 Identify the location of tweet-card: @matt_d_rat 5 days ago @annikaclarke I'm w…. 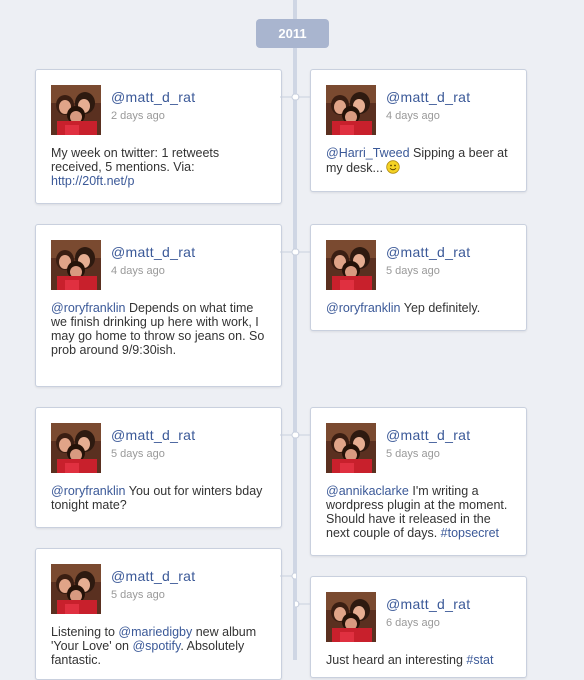
(418, 481).